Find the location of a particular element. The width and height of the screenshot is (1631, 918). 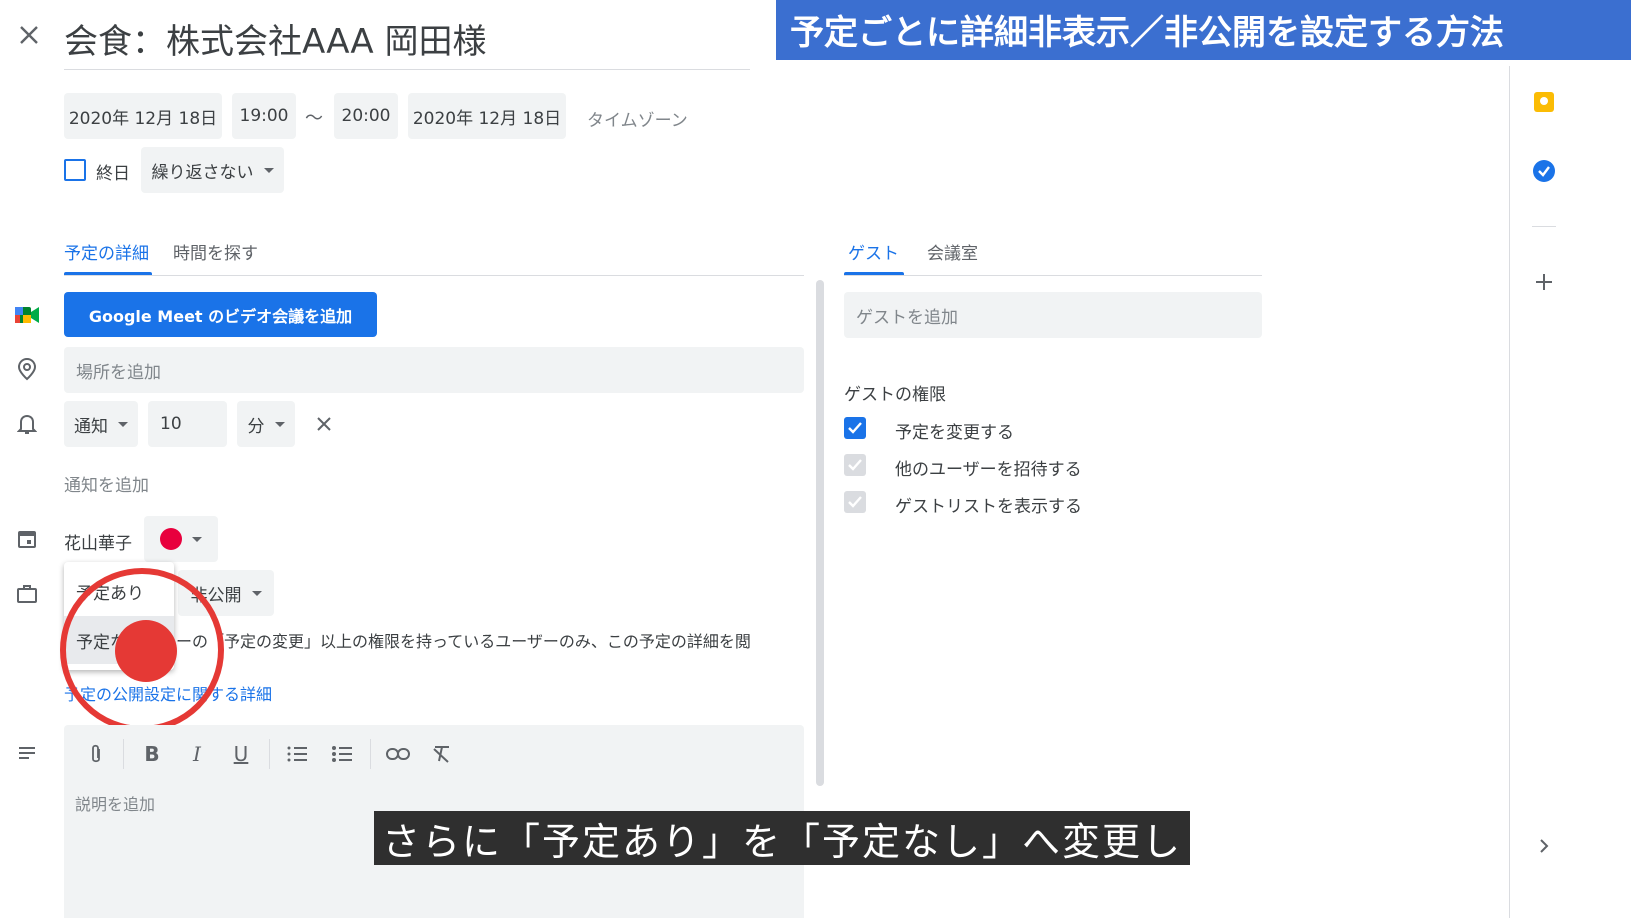

calendar-color-dot is located at coordinates (171, 539).